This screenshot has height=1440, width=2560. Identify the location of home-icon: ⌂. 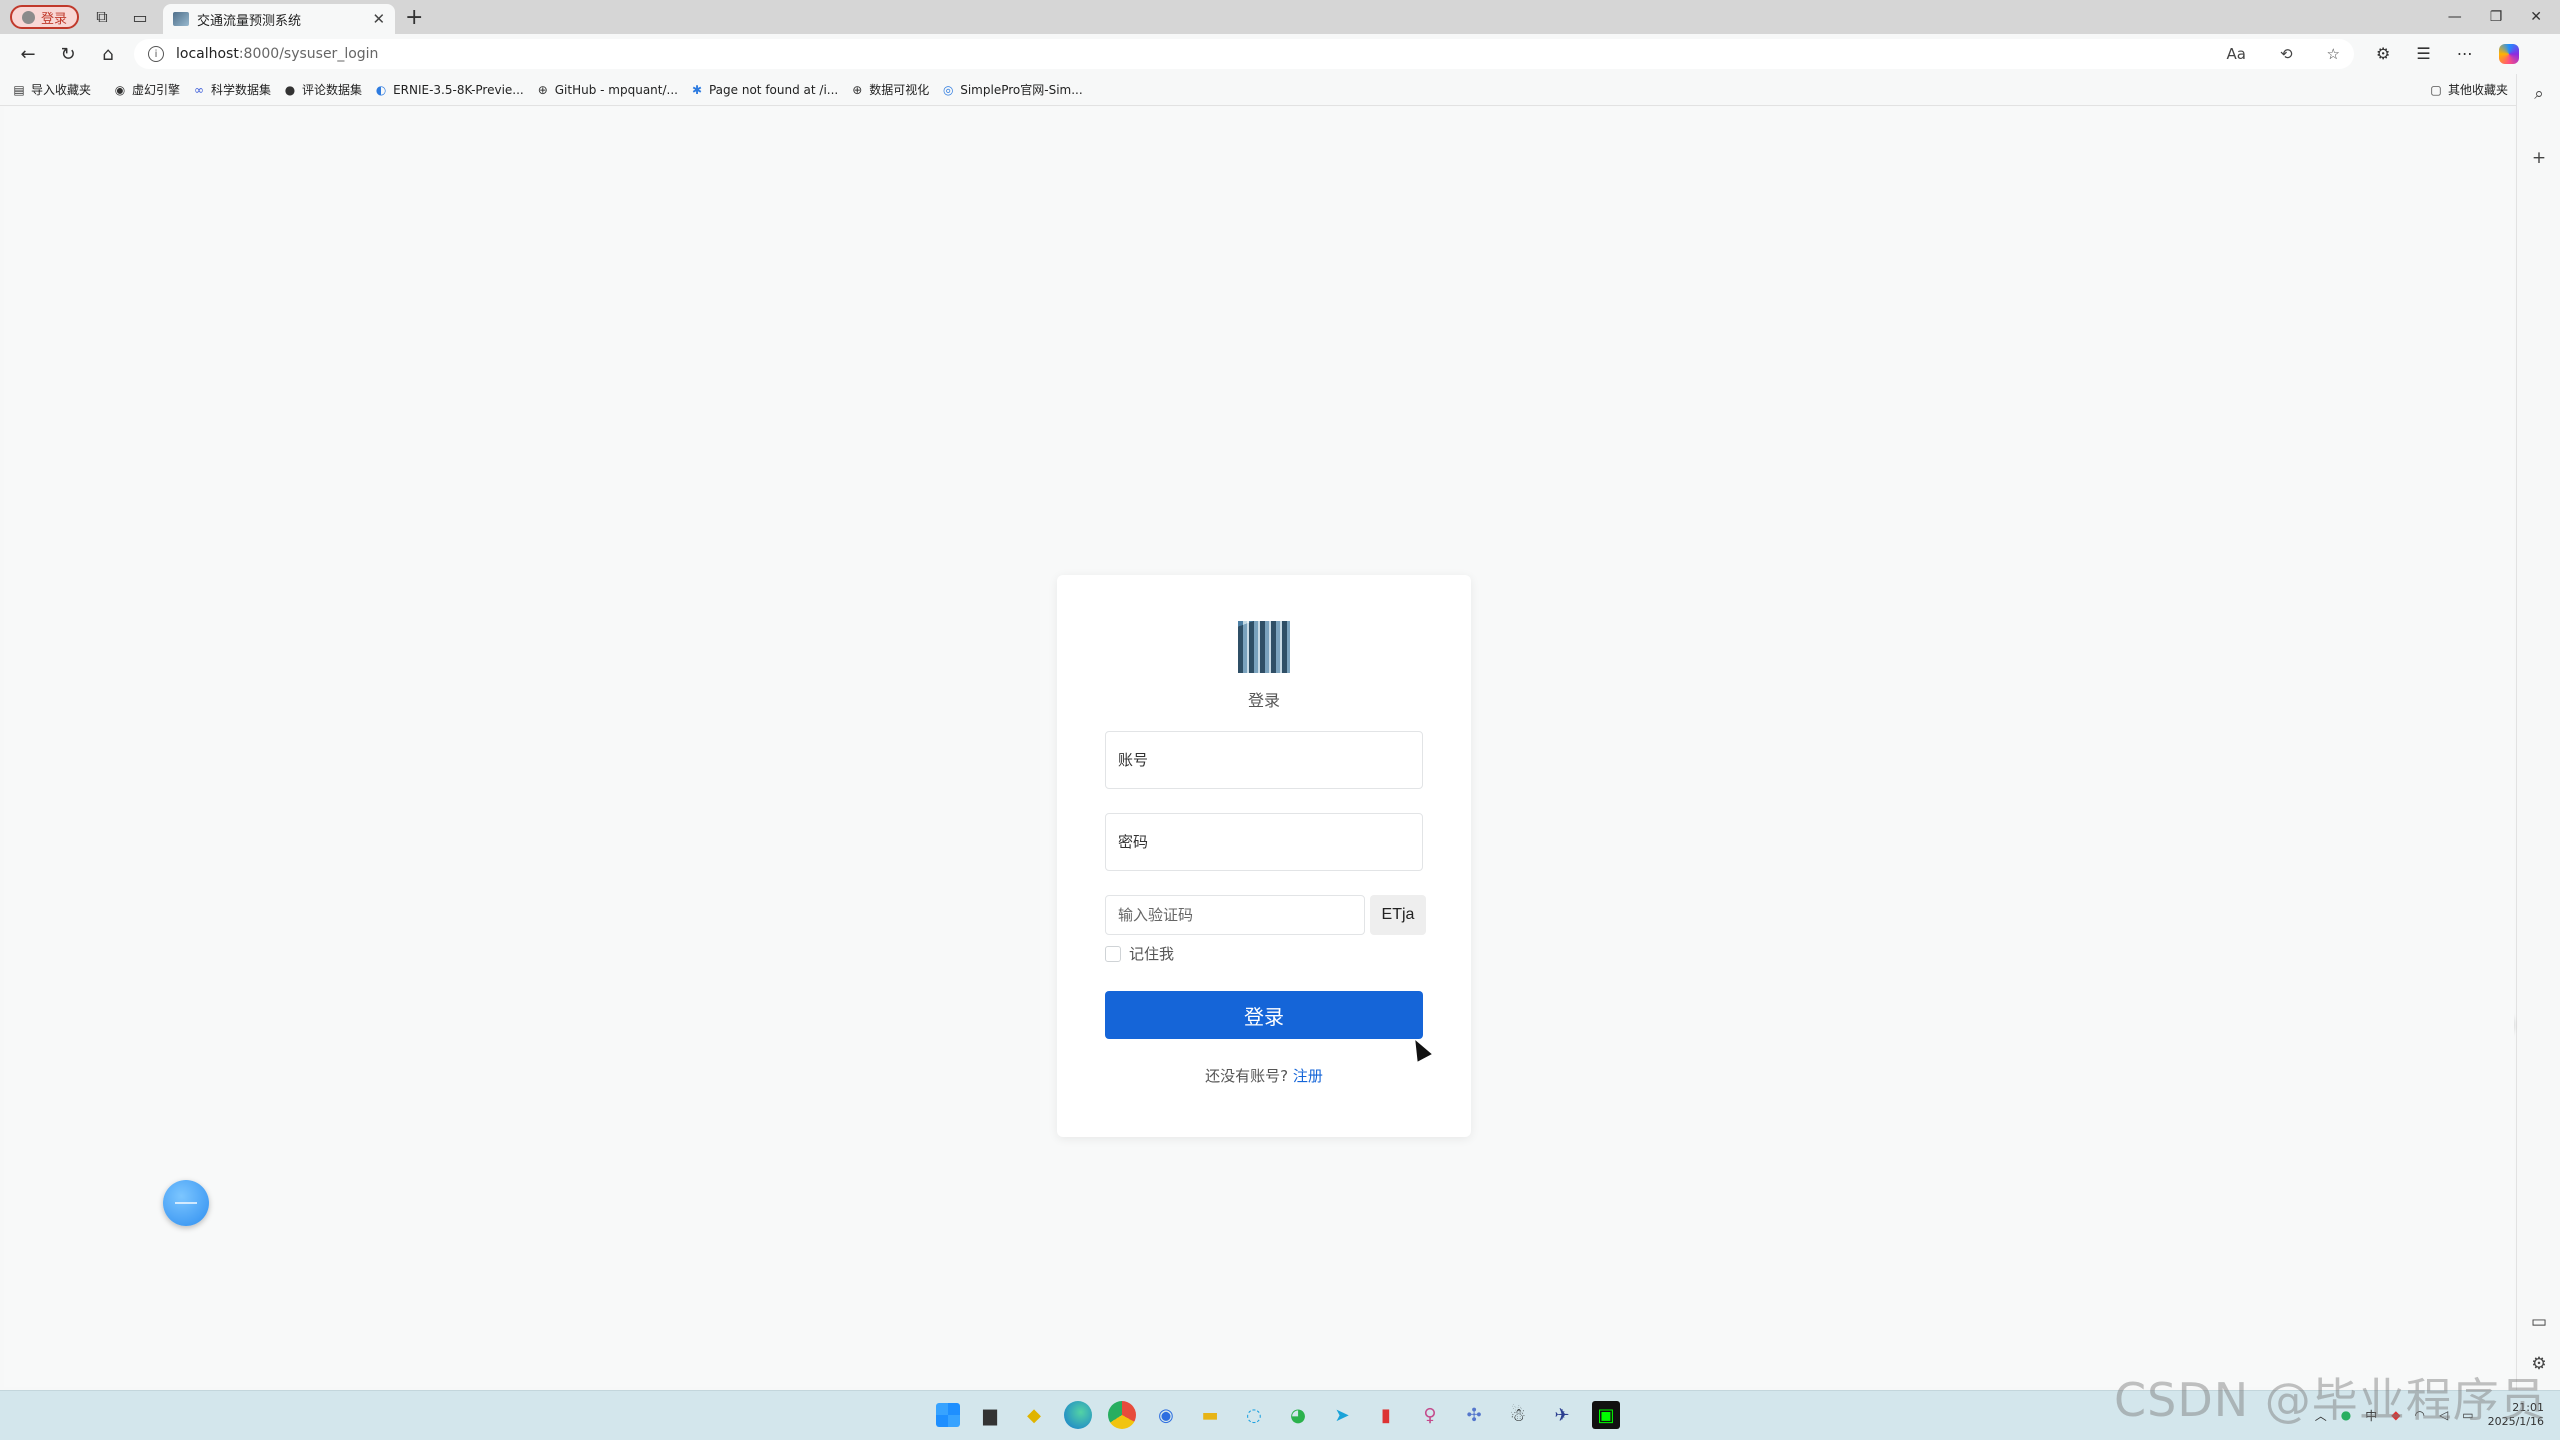
(108, 54).